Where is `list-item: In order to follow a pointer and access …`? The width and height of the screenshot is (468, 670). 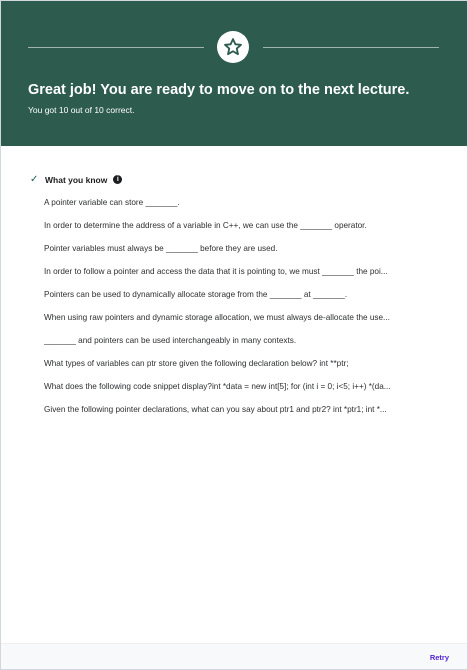
list-item: In order to follow a pointer and access … is located at coordinates (216, 271).